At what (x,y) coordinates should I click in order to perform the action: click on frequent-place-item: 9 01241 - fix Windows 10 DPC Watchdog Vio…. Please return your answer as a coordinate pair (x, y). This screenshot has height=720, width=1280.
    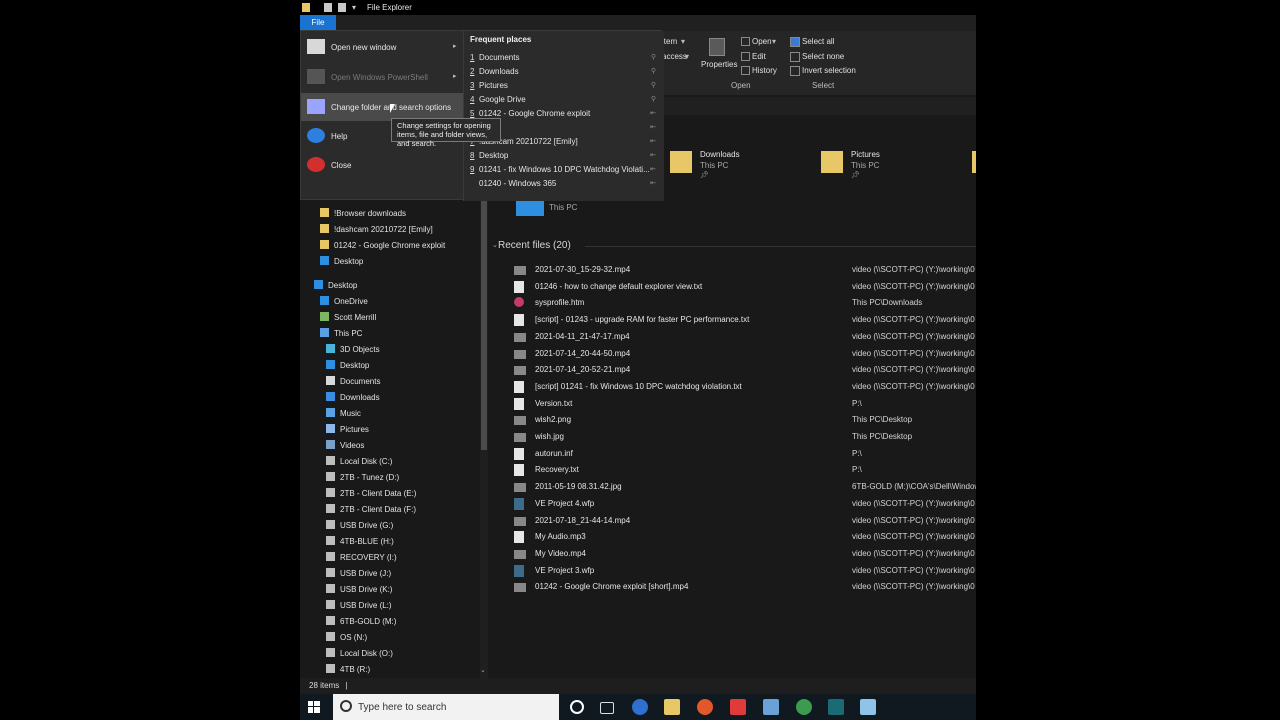
    Looking at the image, I should click on (565, 170).